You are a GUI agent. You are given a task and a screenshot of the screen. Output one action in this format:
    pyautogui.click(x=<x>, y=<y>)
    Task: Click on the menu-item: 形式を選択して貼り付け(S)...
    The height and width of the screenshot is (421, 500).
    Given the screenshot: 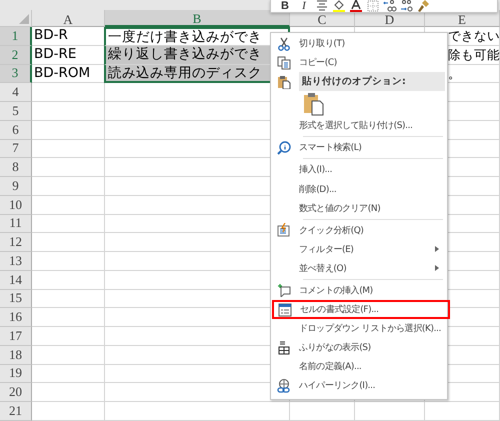 What is the action you would take?
    pyautogui.click(x=359, y=126)
    